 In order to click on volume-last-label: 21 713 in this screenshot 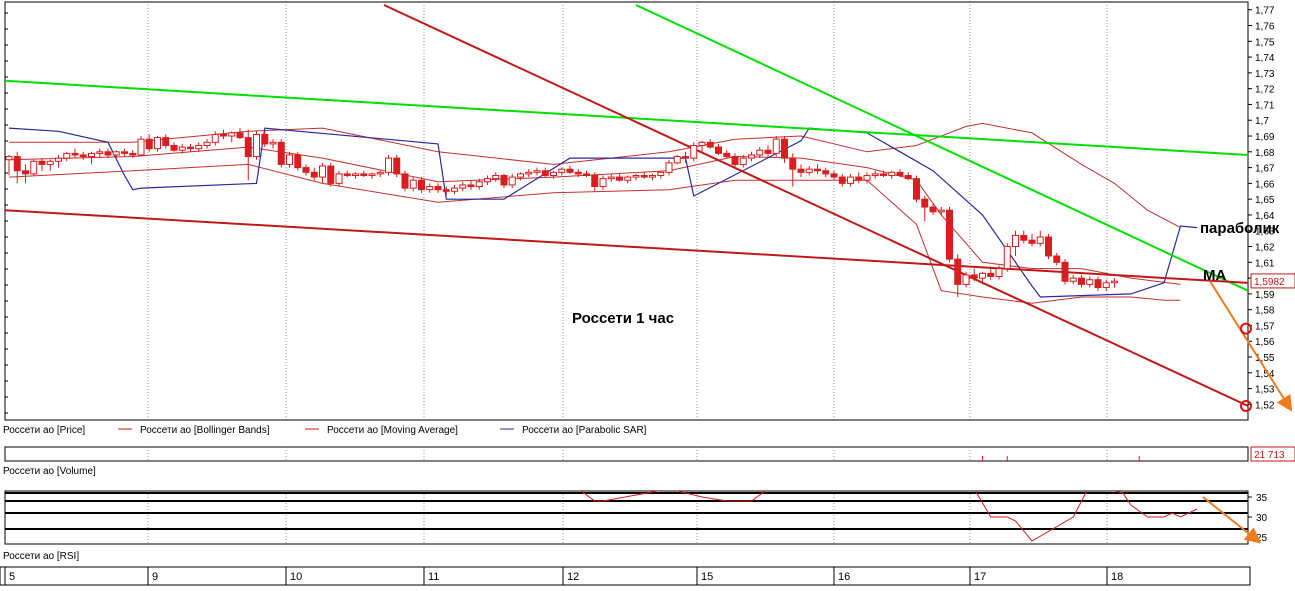, I will do `click(1269, 455)`.